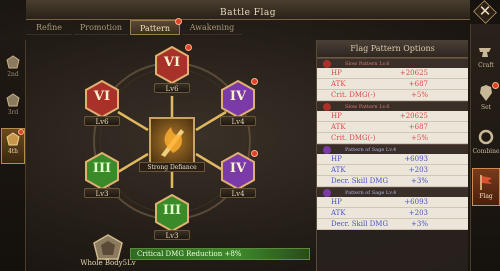 The width and height of the screenshot is (500, 271). Describe the element at coordinates (413, 116) in the screenshot. I see `stat-value: +20625` at that location.